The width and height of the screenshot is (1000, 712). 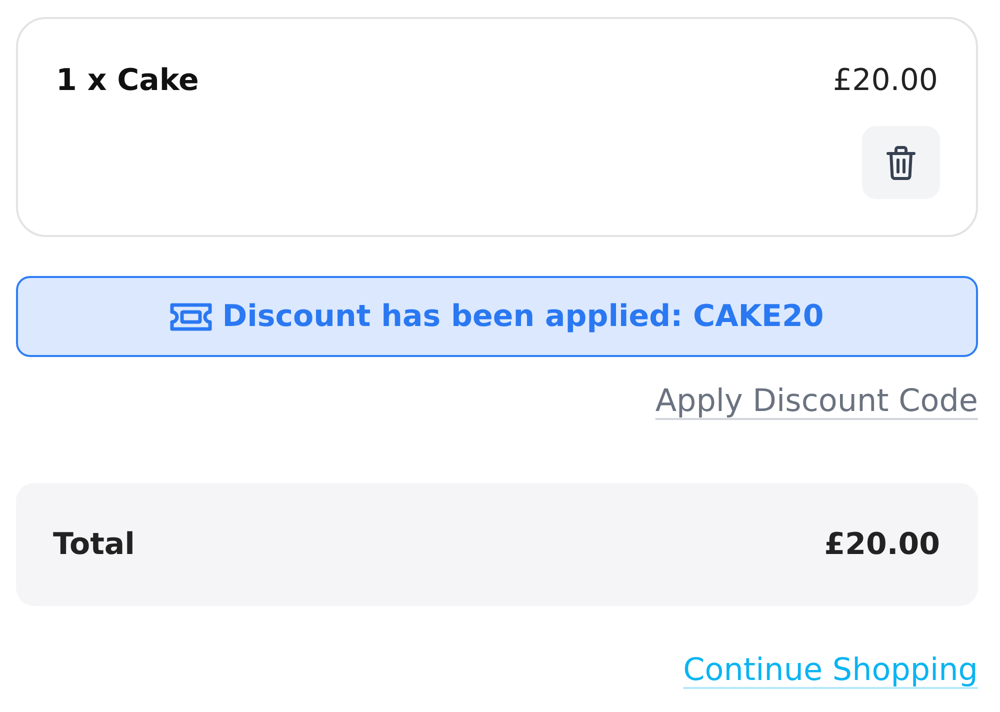 I want to click on item-price: £20.00, so click(x=885, y=81).